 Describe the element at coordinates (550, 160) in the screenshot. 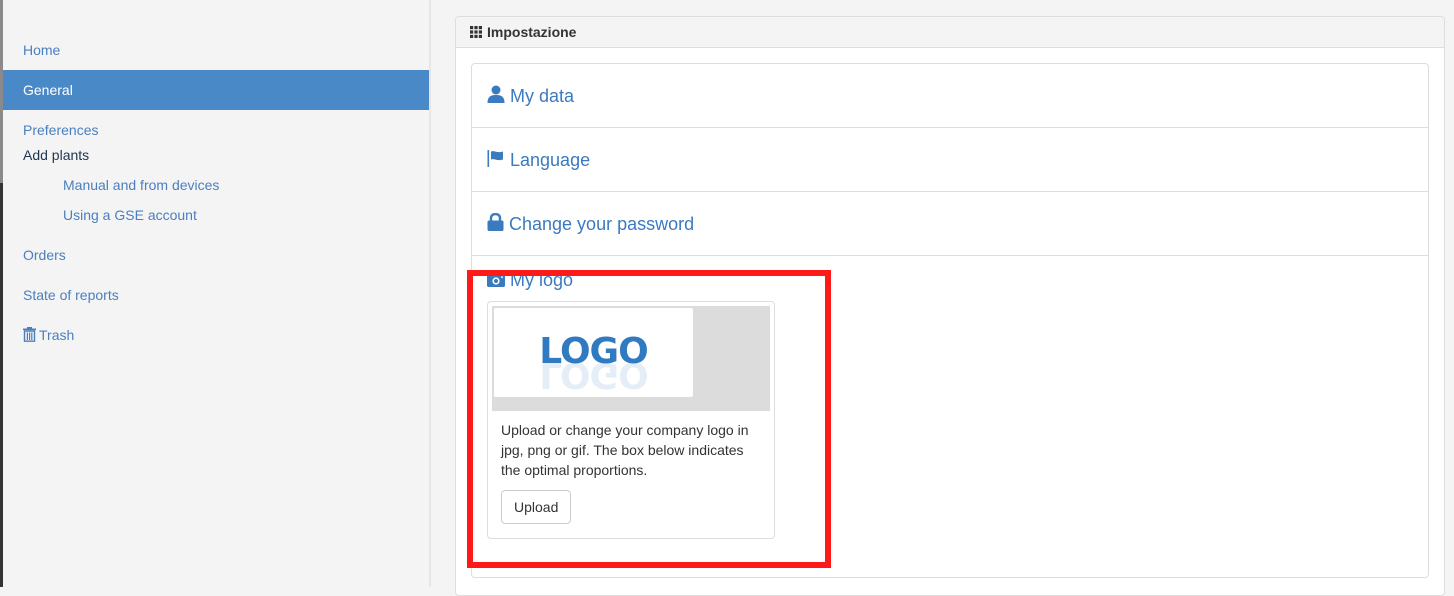

I see `language-label: Language` at that location.